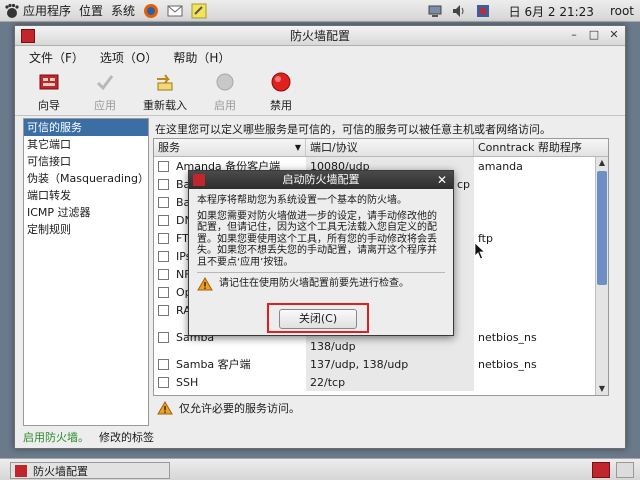 Image resolution: width=640 pixels, height=480 pixels. What do you see at coordinates (613, 470) in the screenshot?
I see `workspace-switcher` at bounding box center [613, 470].